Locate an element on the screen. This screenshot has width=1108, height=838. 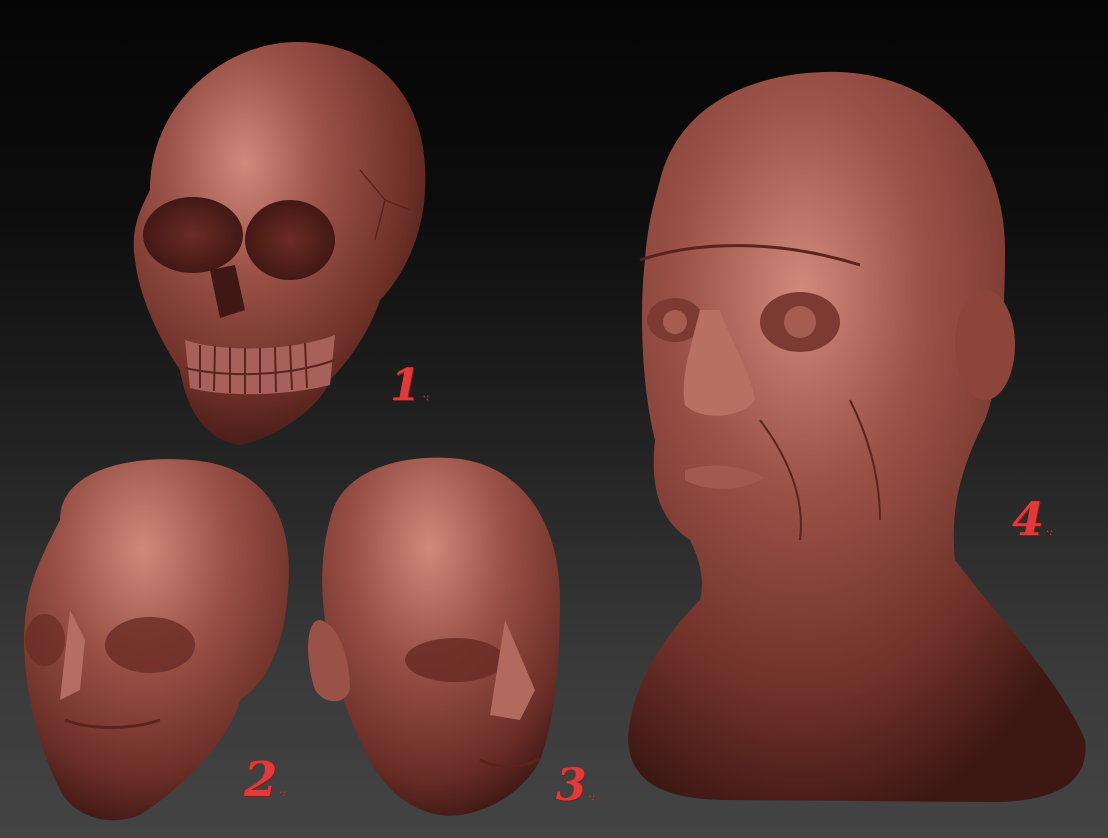
label-4: 4 ·: is located at coordinates (1032, 519).